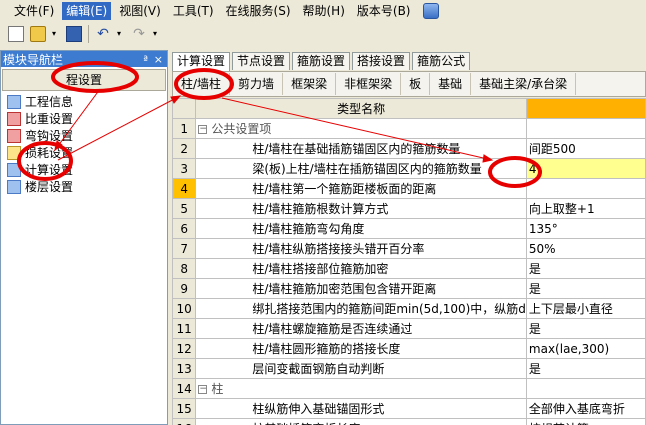 Image resolution: width=646 pixels, height=425 pixels. Describe the element at coordinates (369, 84) in the screenshot. I see `subtab-non-frame-beam: 非框架梁` at that location.